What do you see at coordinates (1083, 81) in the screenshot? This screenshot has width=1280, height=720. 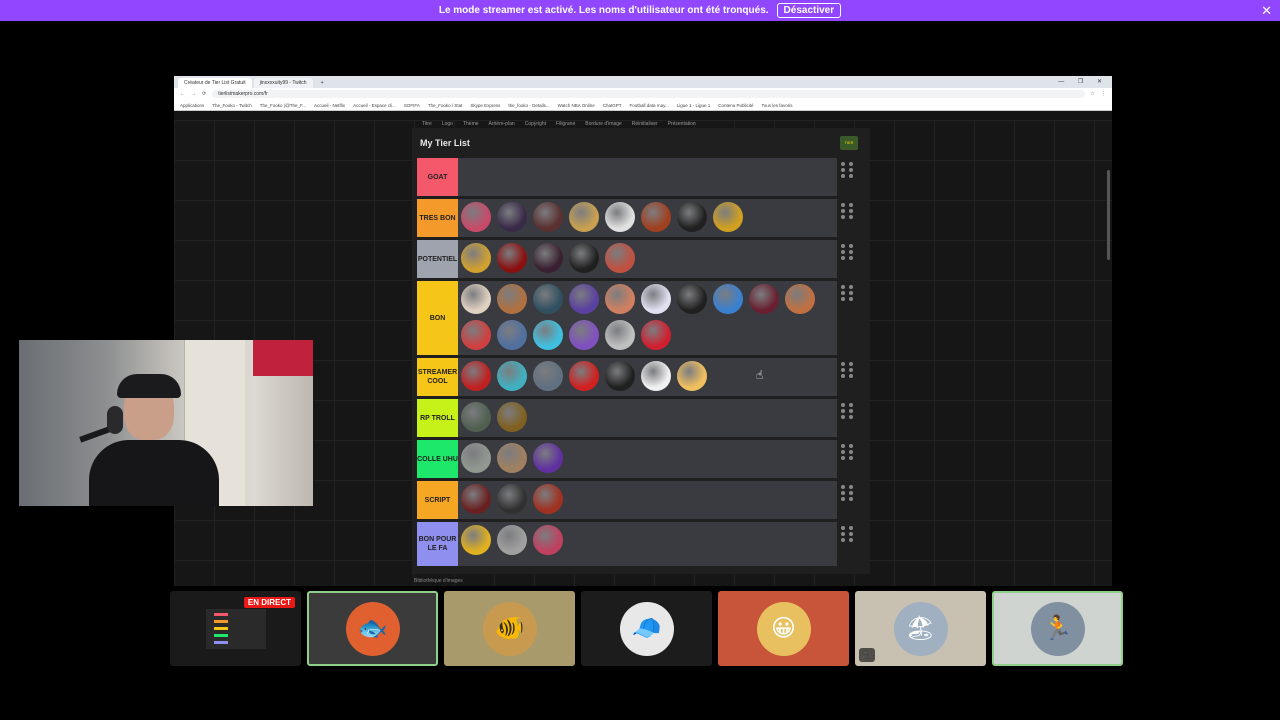 I see `window-controls: — ❐ ✕` at bounding box center [1083, 81].